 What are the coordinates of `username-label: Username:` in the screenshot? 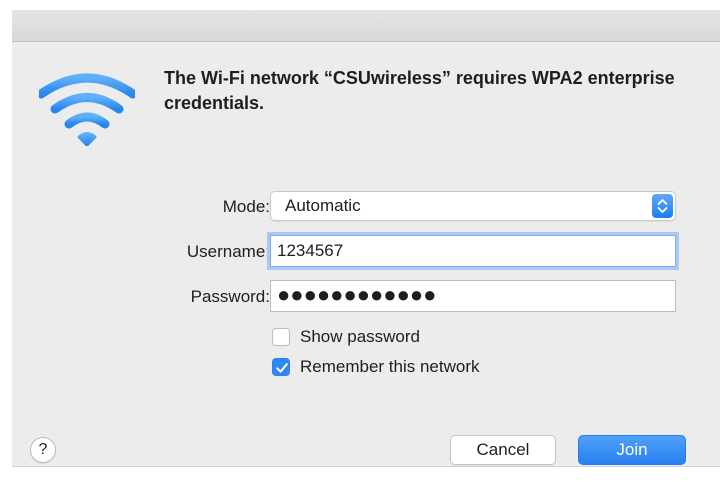 It's located at (228, 251).